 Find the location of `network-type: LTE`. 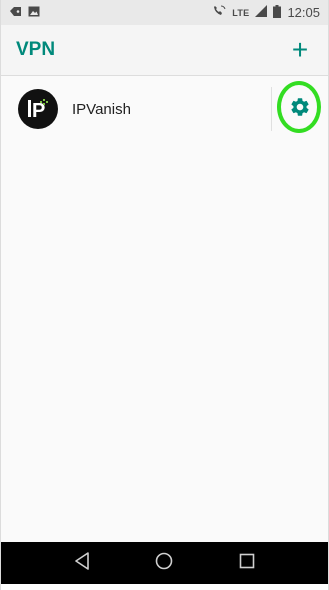

network-type: LTE is located at coordinates (241, 12).